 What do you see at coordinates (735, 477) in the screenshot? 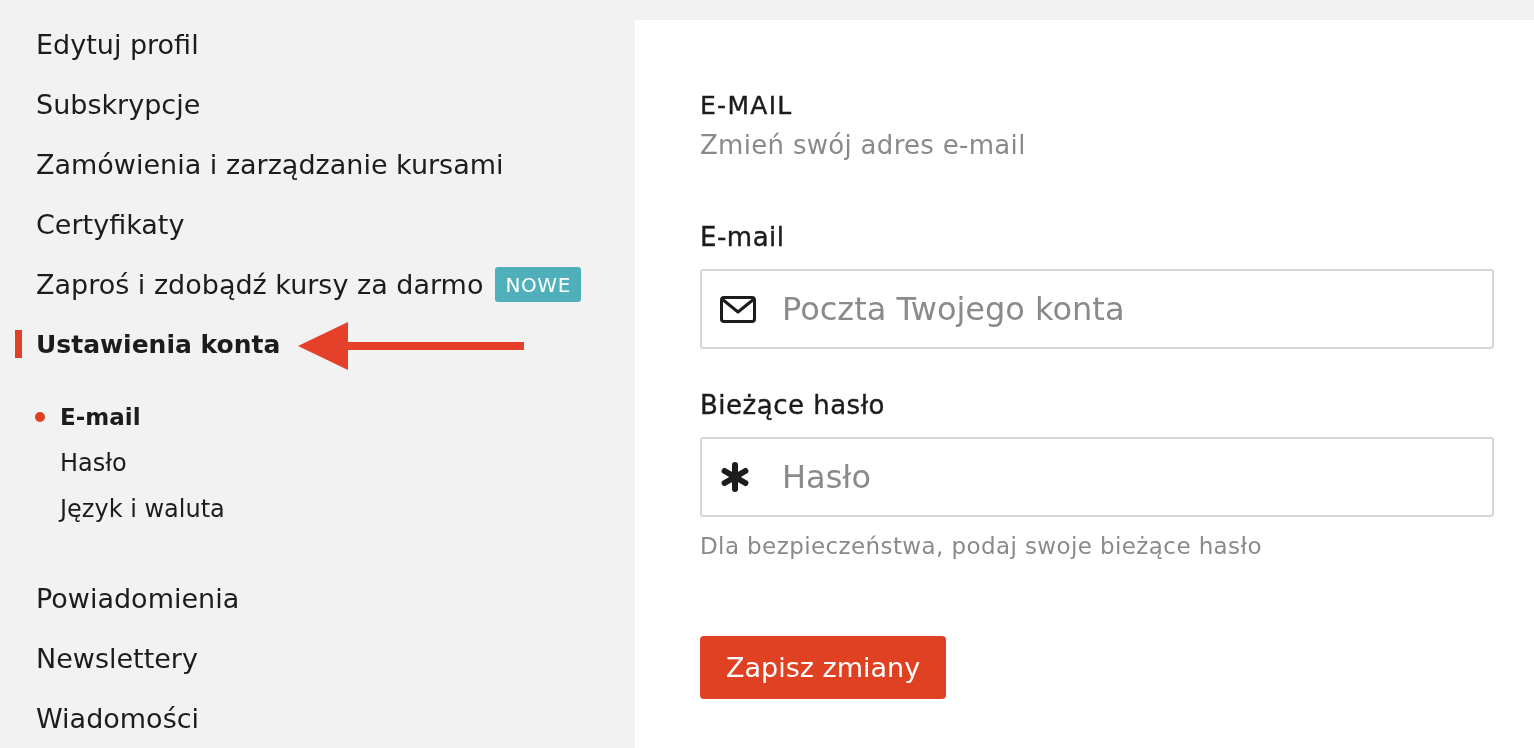
I see `asterisk-icon` at bounding box center [735, 477].